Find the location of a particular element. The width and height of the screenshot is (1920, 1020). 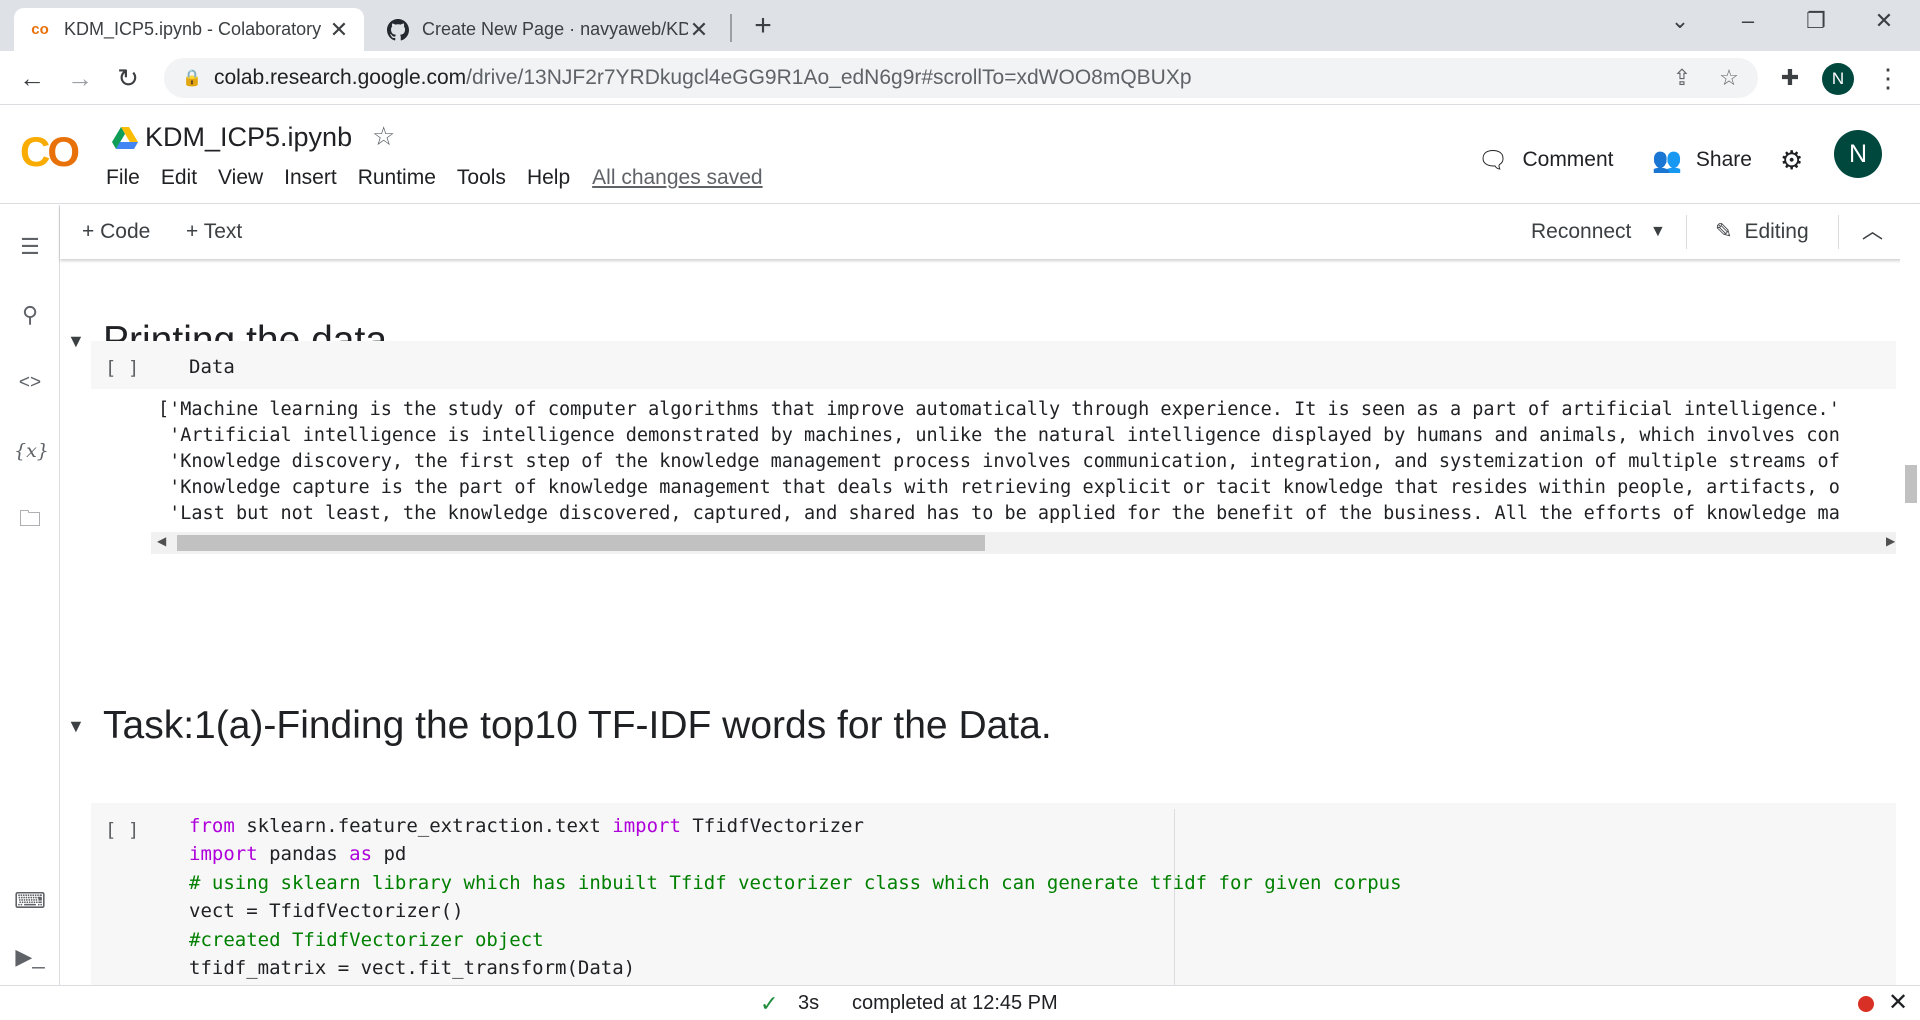

code-comment: #created TfidfVectorizer object is located at coordinates (366, 940).